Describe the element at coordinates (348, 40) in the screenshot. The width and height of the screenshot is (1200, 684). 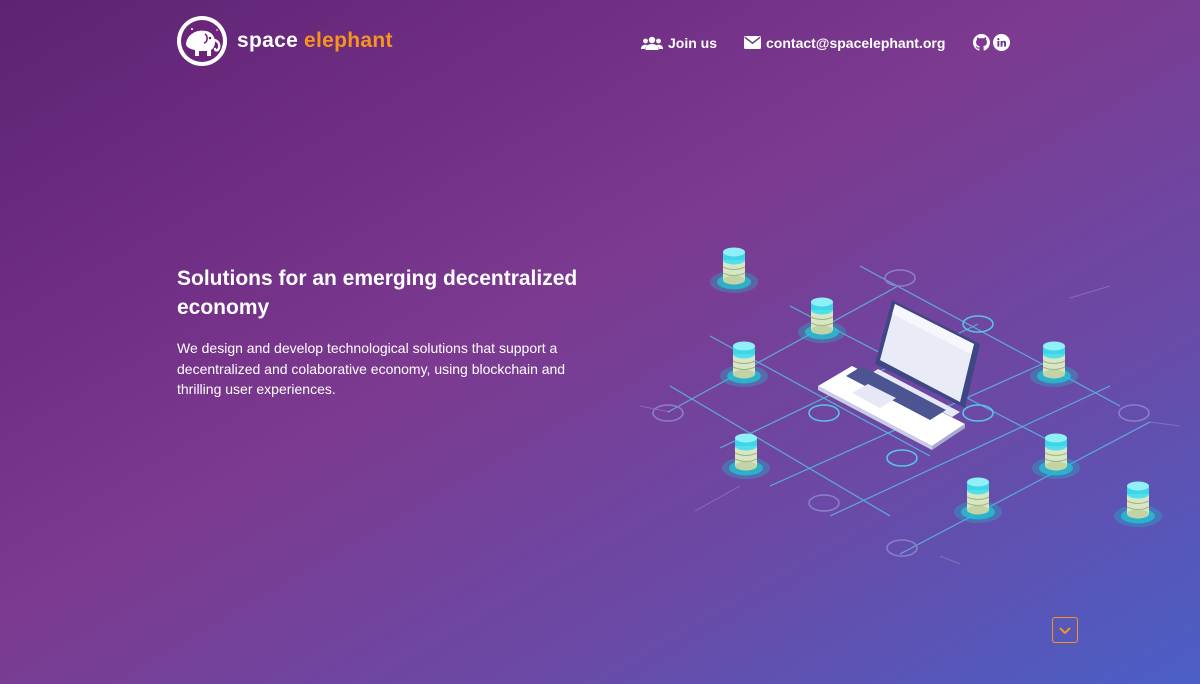
I see `brand-name-part2: elephant` at that location.